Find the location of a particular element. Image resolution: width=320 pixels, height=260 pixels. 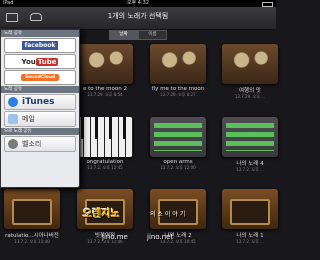

song-date: 13.7.29. 오후 8:54 is located at coordinates (105, 94).